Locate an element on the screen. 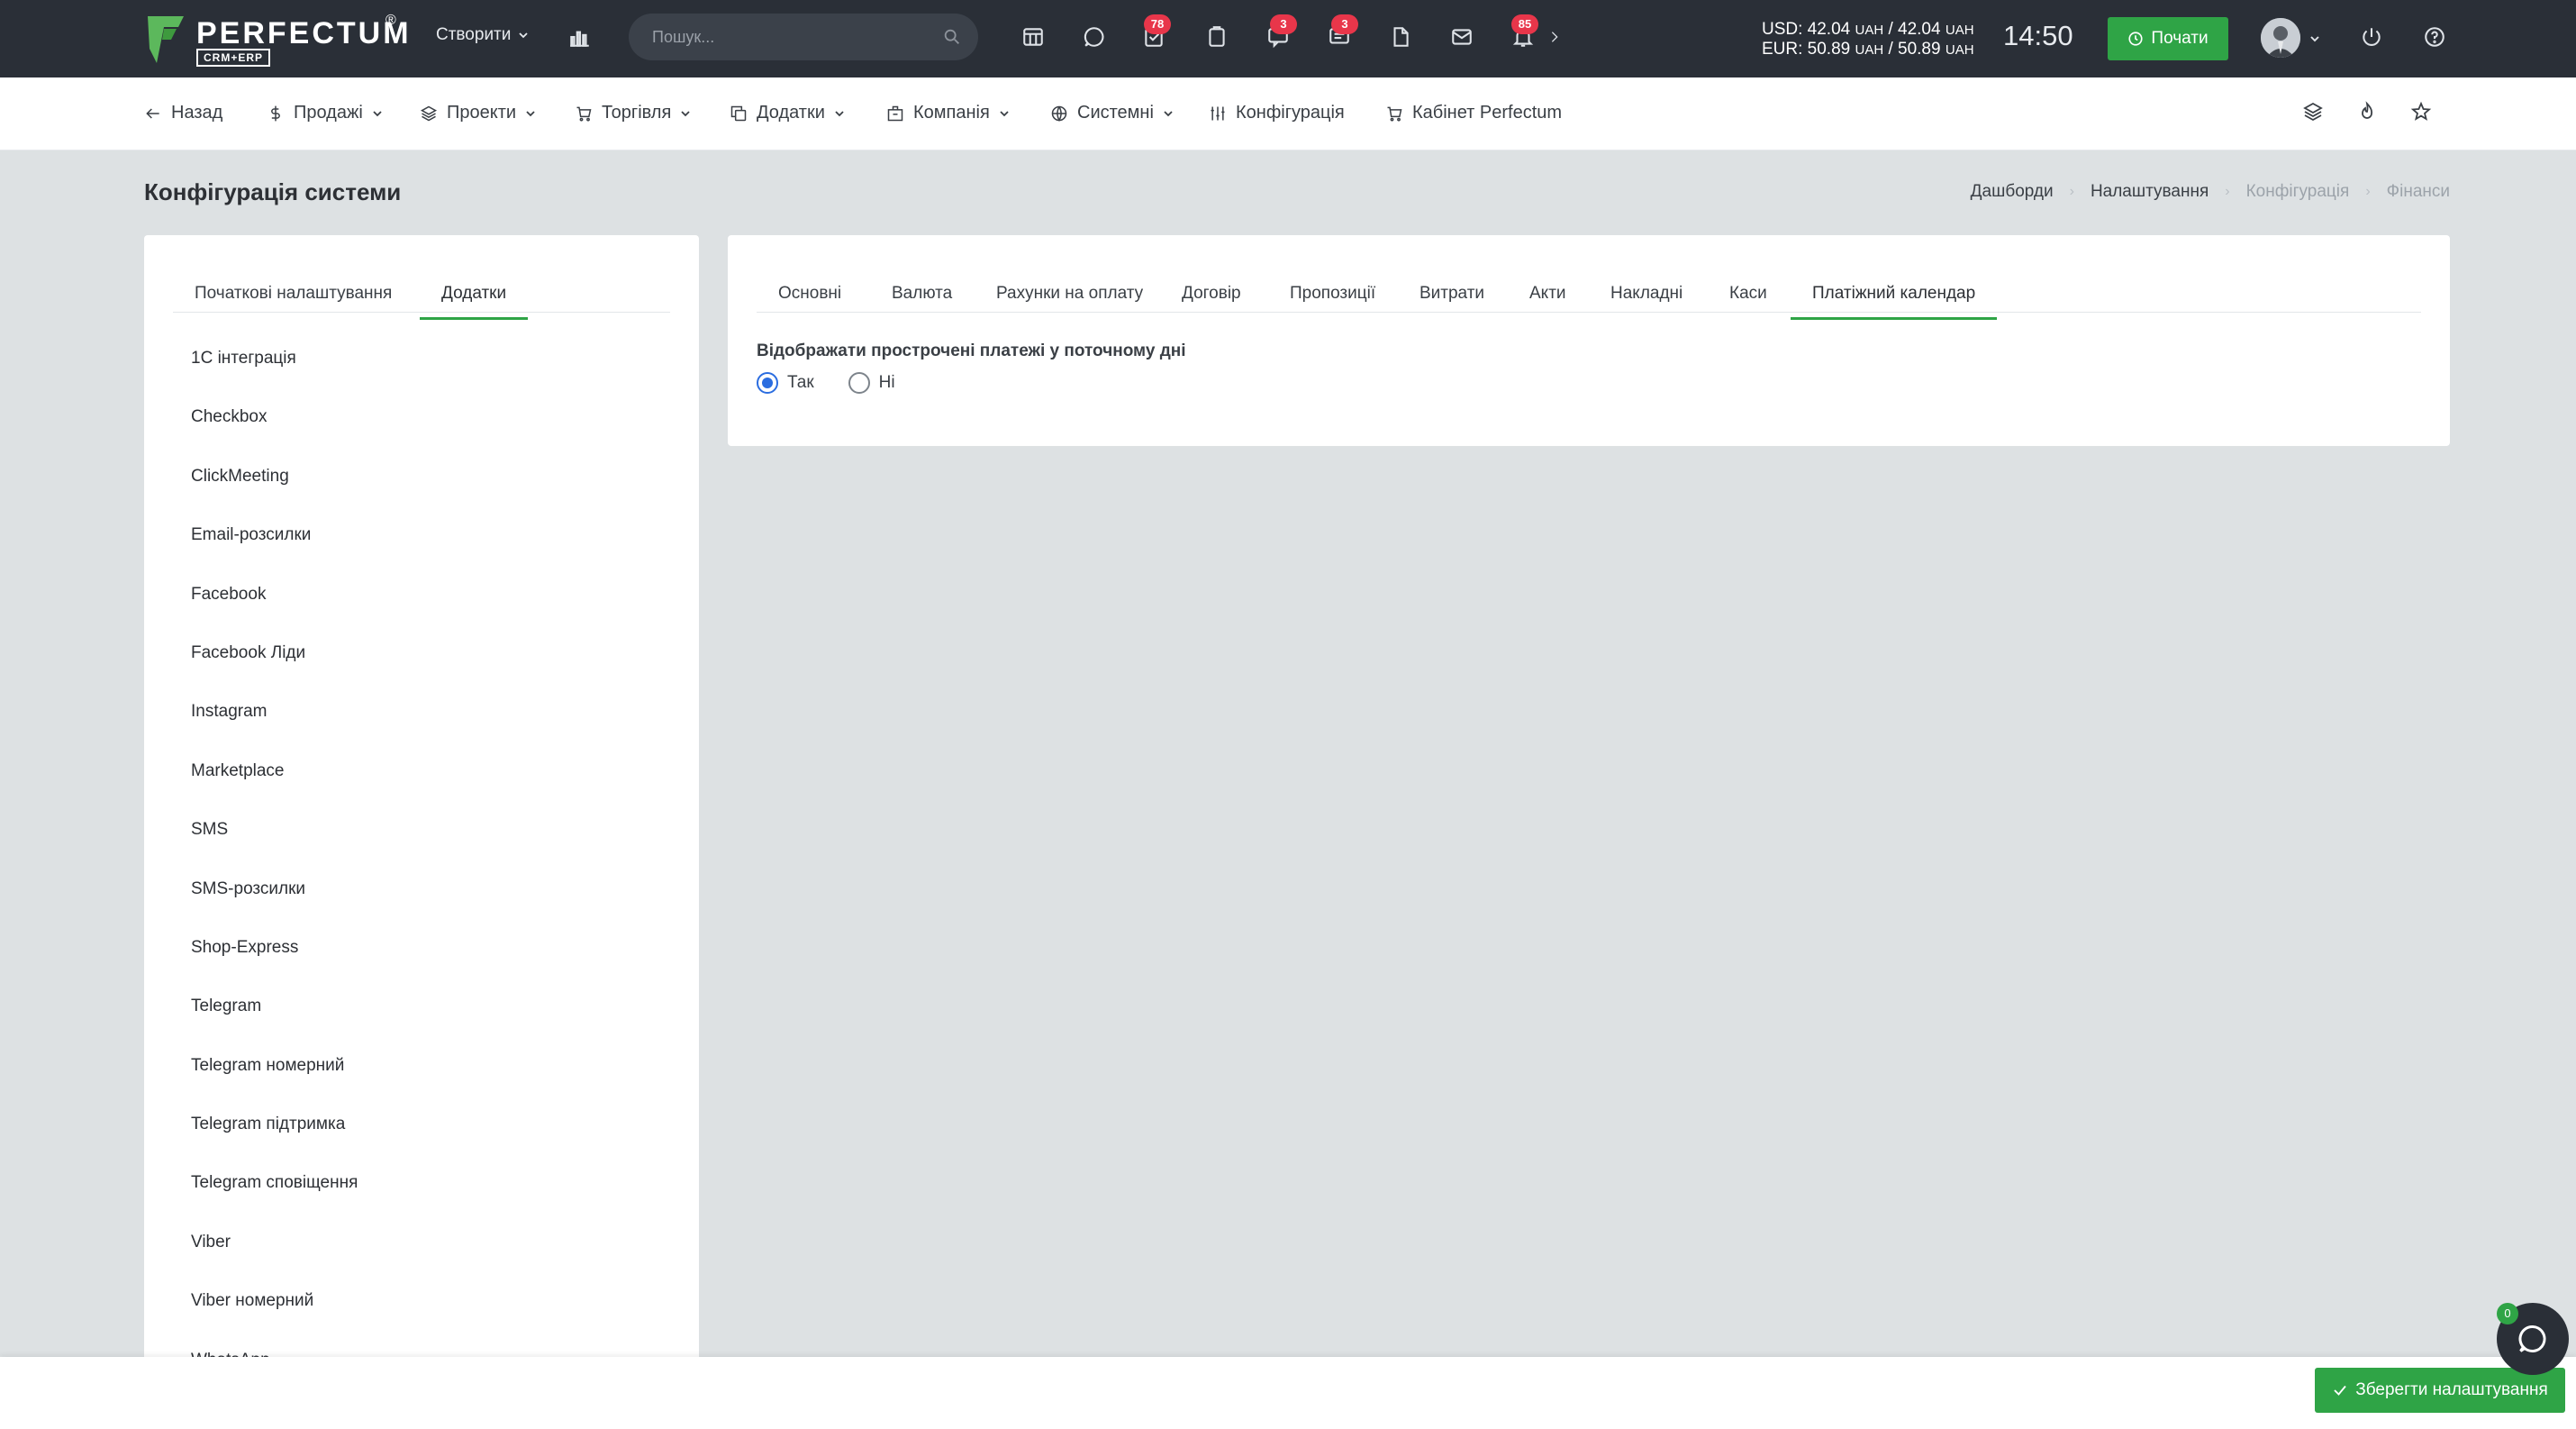 This screenshot has height=1429, width=2576. nav-cabinet-label: Кабінет Perfectum is located at coordinates (1487, 113).